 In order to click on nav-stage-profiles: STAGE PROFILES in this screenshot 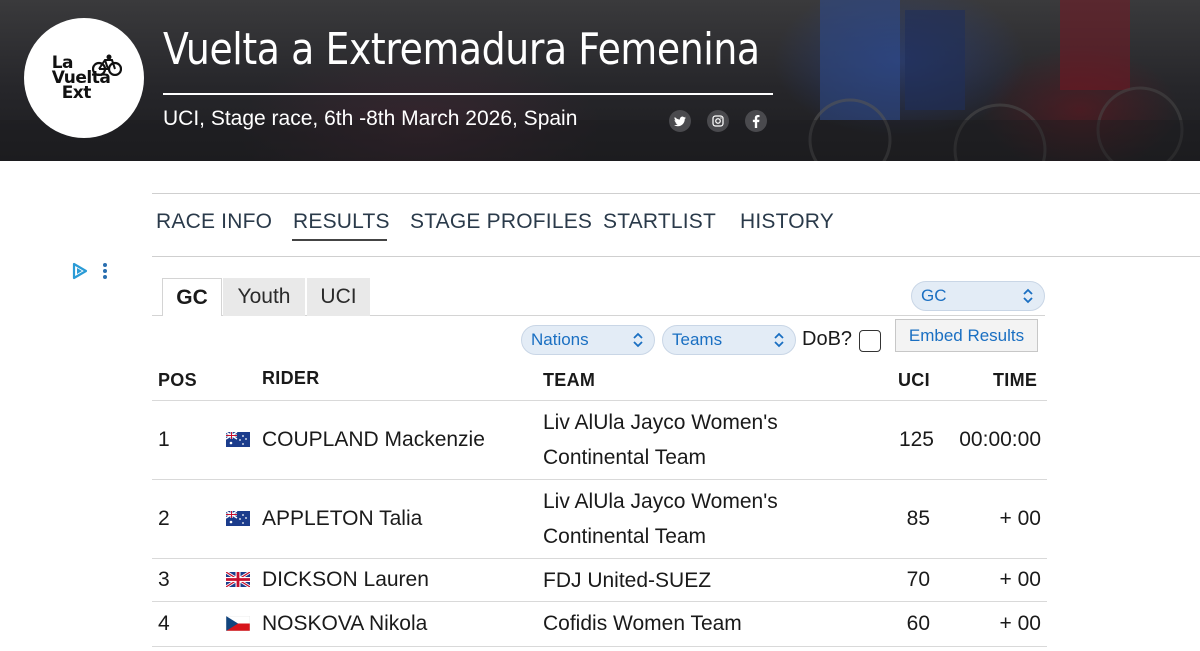, I will do `click(501, 222)`.